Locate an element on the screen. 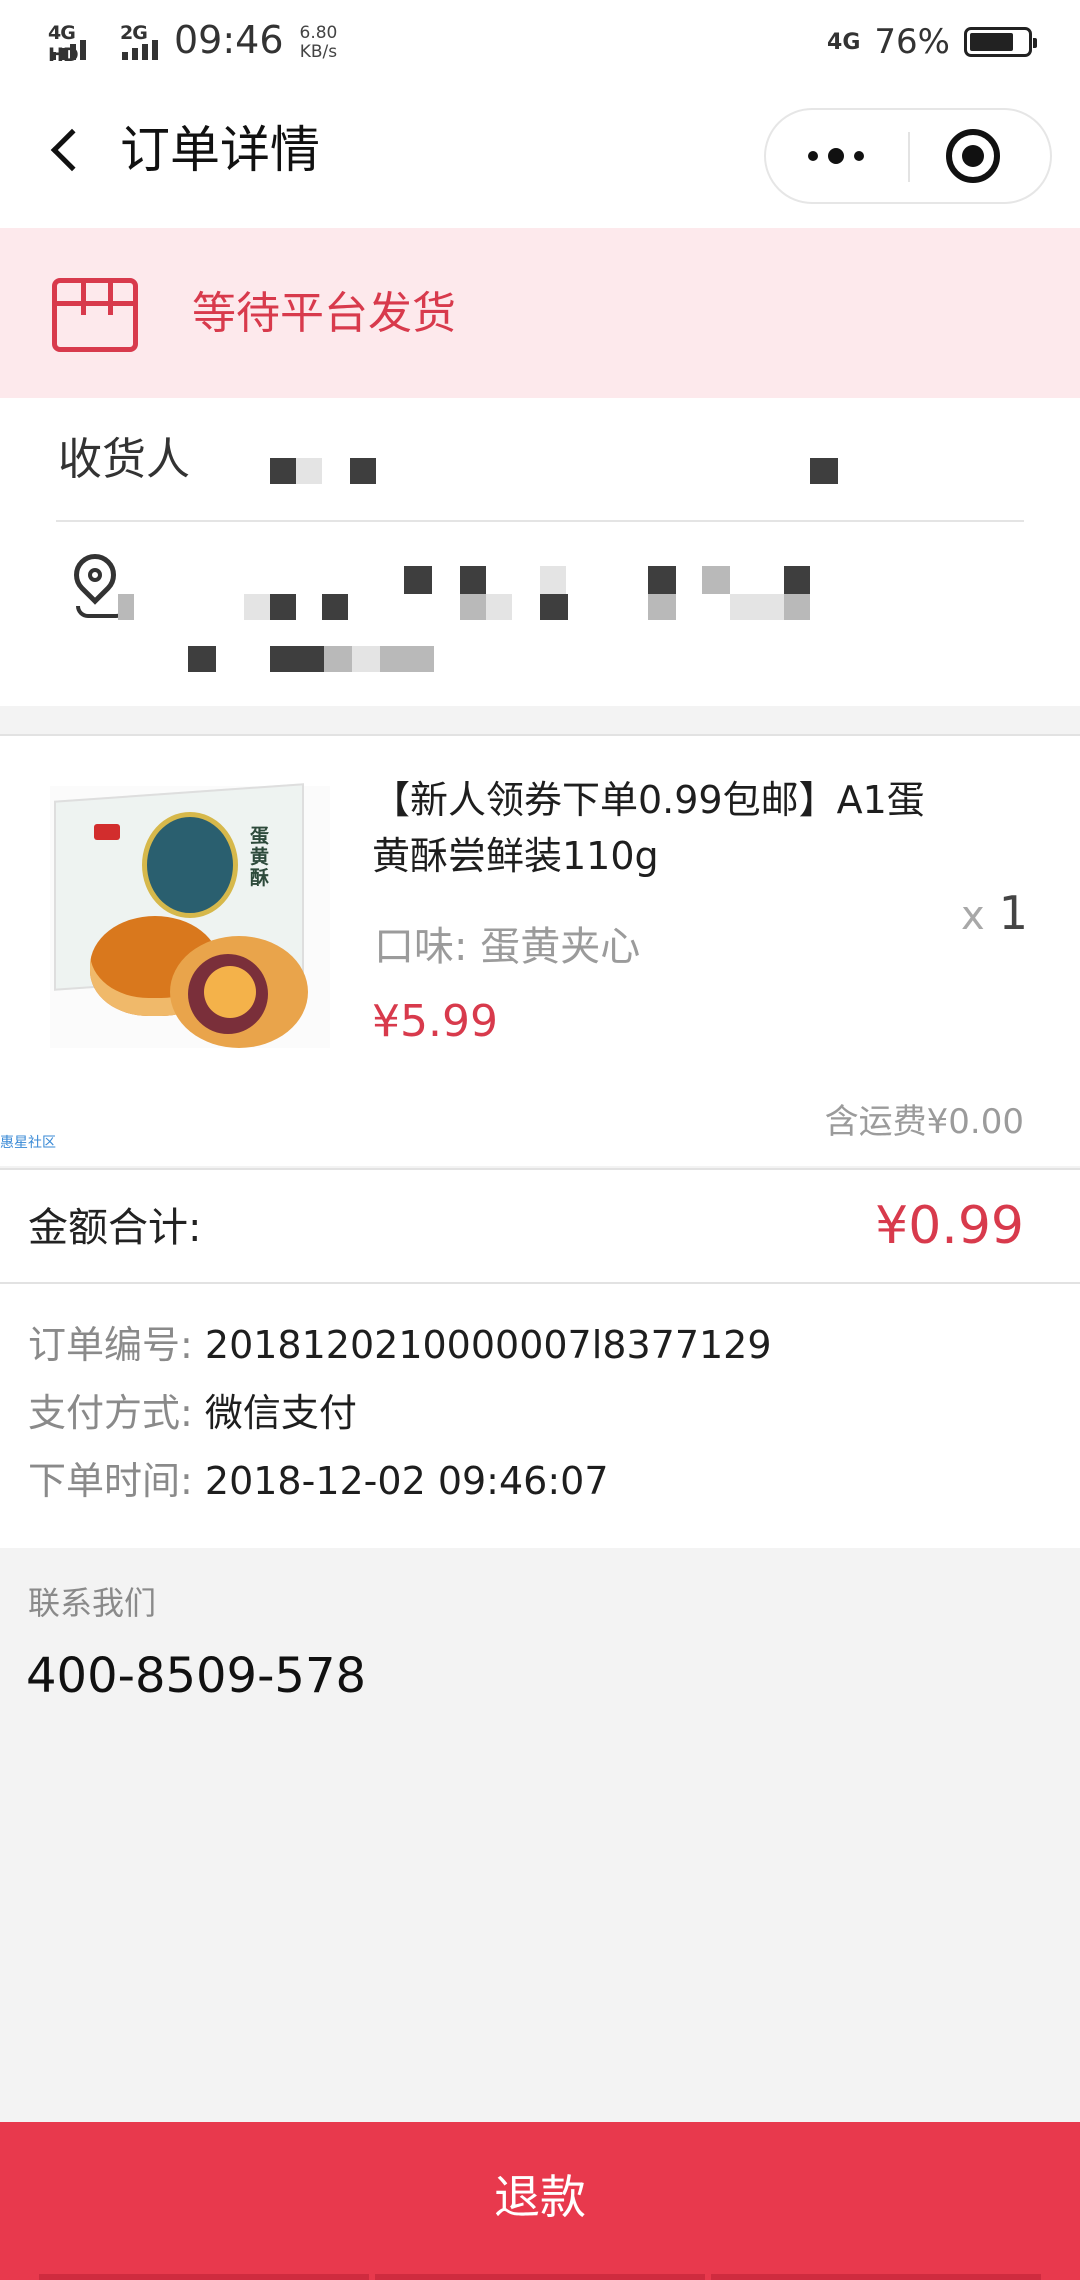 The height and width of the screenshot is (2280, 1080). signal-2g-icon: 2G is located at coordinates (142, 42).